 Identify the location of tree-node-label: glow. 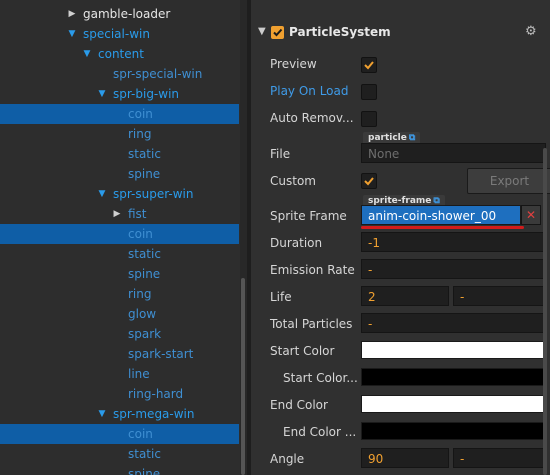
(142, 314).